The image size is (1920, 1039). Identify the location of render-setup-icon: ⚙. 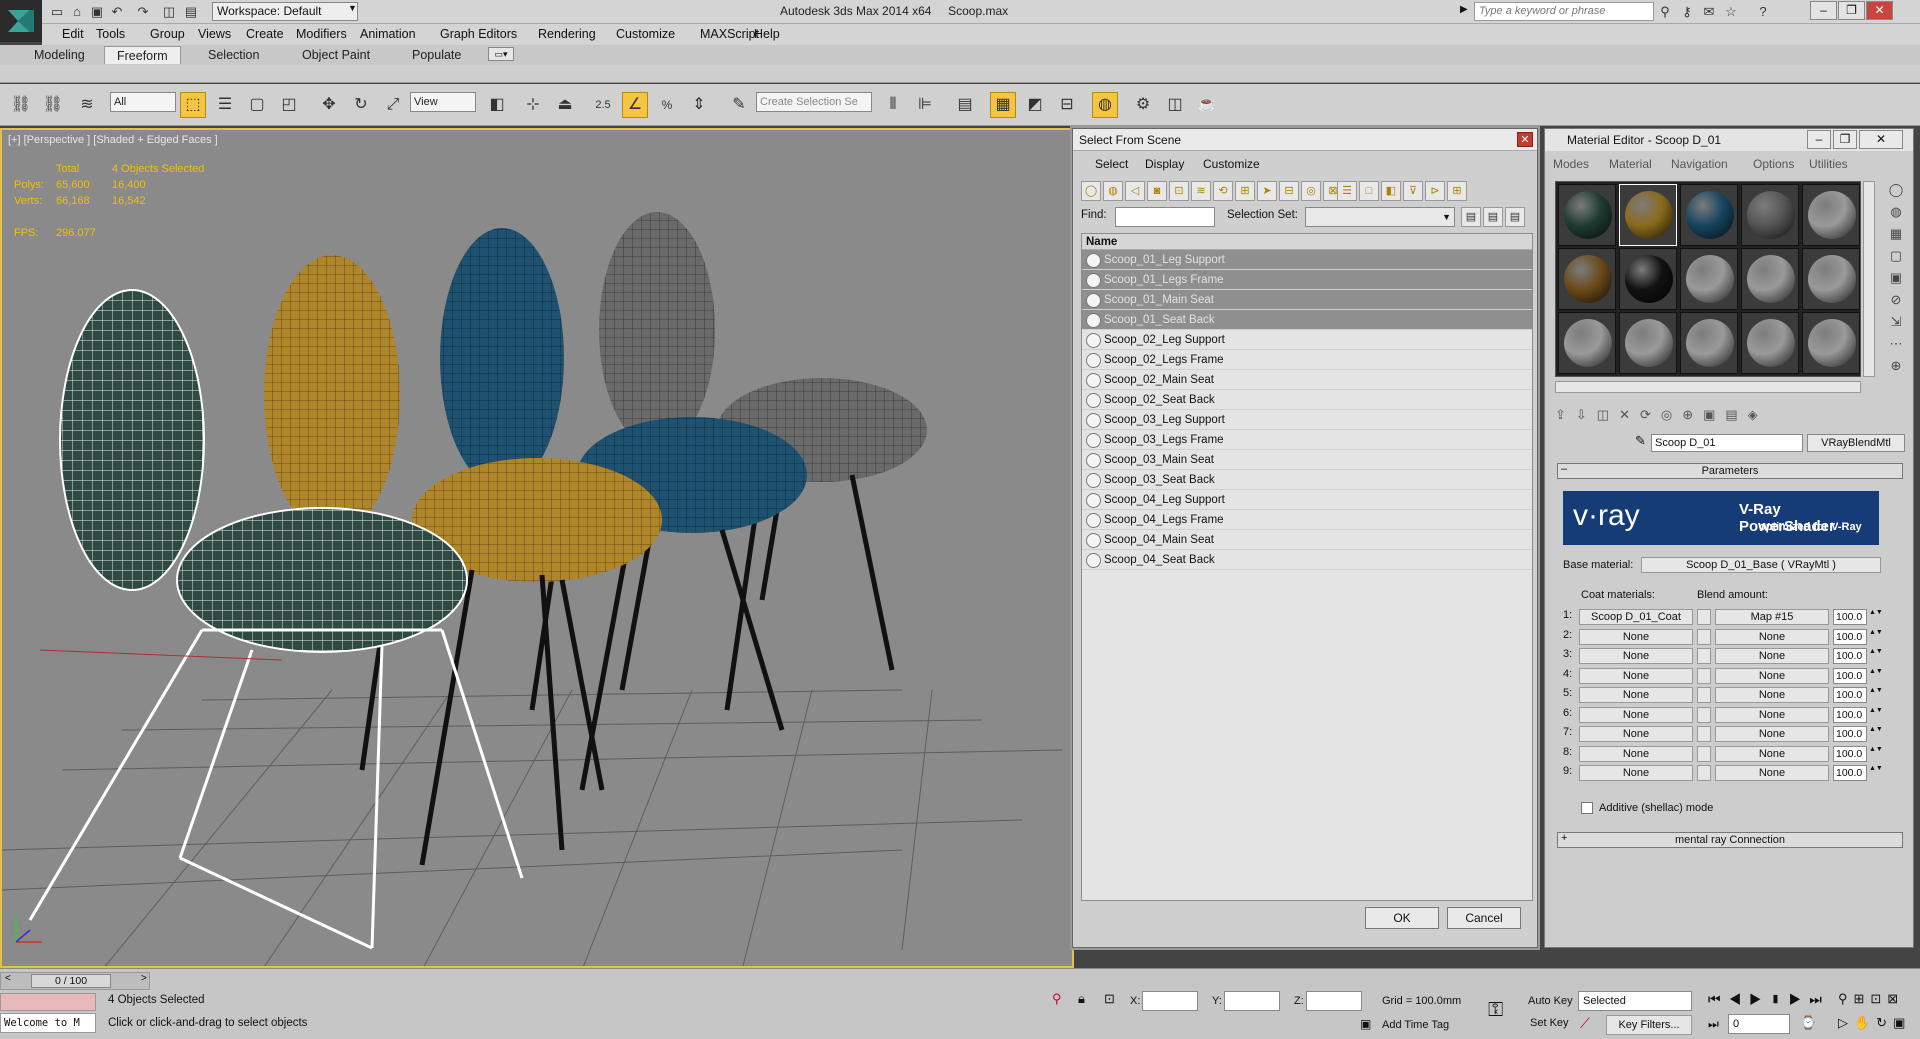
(1143, 105).